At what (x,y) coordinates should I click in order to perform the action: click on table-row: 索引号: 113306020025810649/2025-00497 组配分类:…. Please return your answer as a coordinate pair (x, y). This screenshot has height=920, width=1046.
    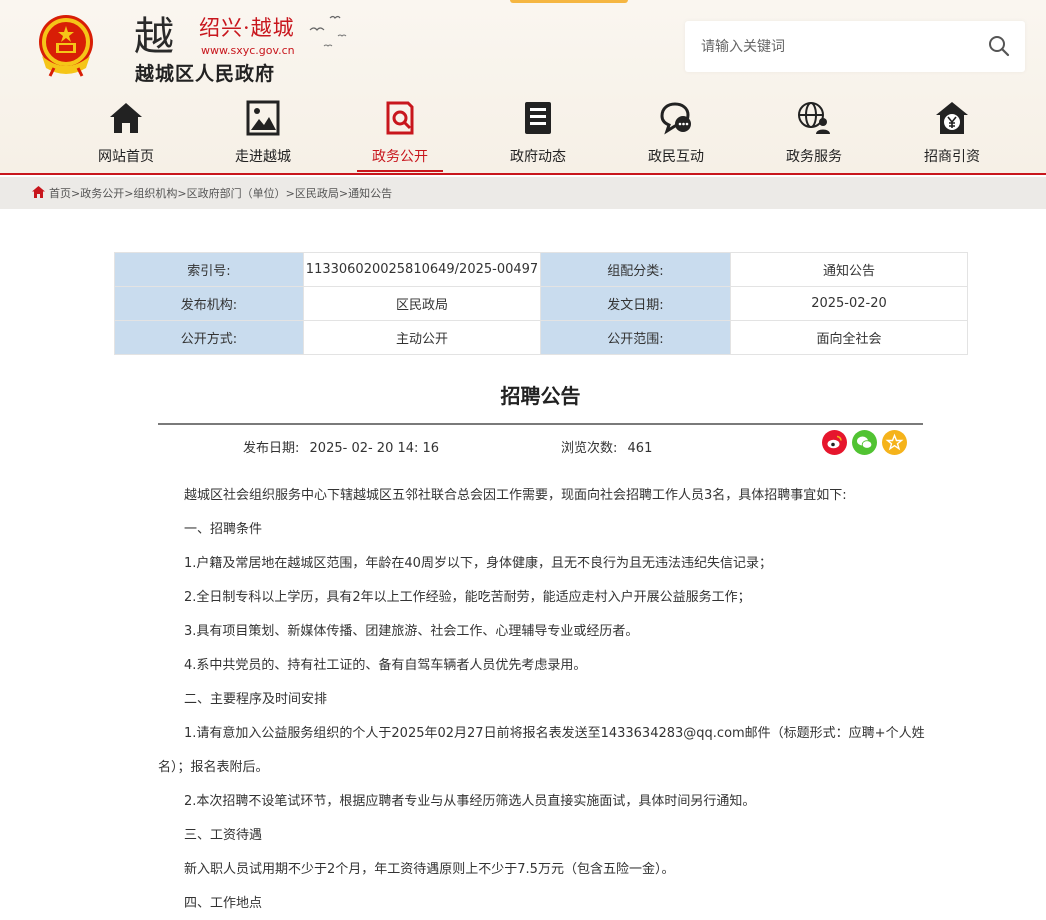
    Looking at the image, I should click on (541, 269).